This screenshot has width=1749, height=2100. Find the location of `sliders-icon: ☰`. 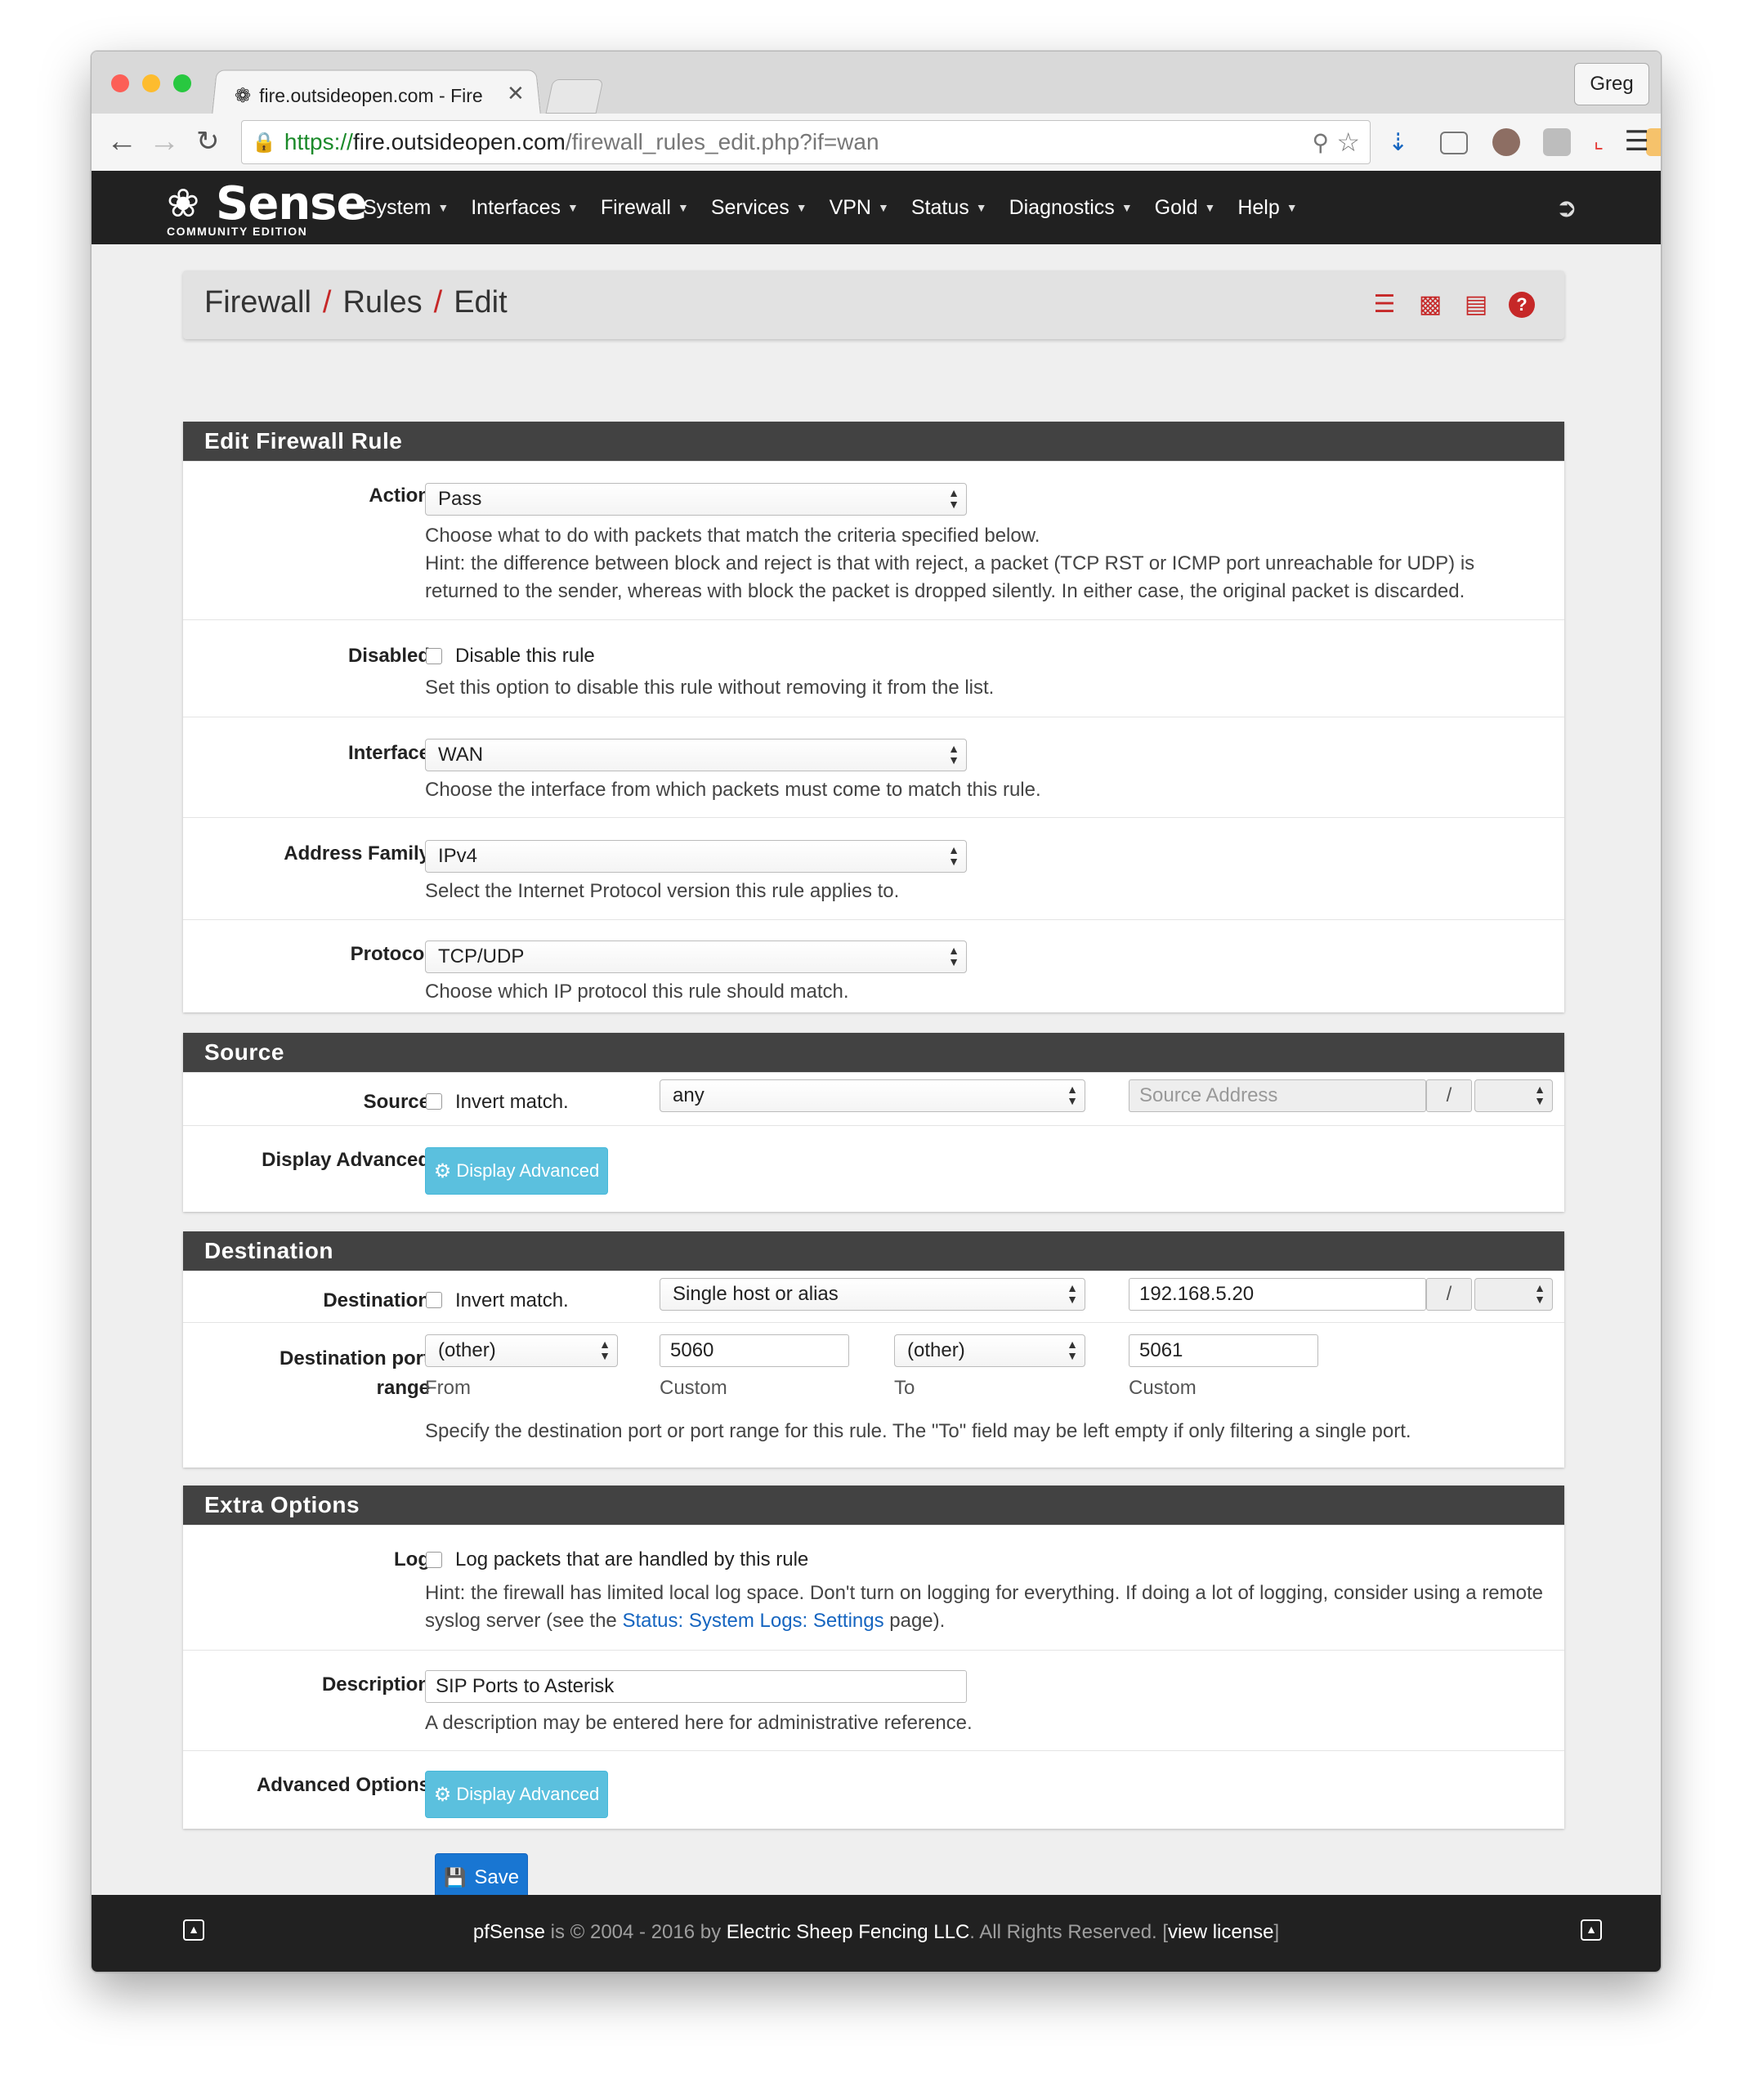

sliders-icon: ☰ is located at coordinates (1384, 305).